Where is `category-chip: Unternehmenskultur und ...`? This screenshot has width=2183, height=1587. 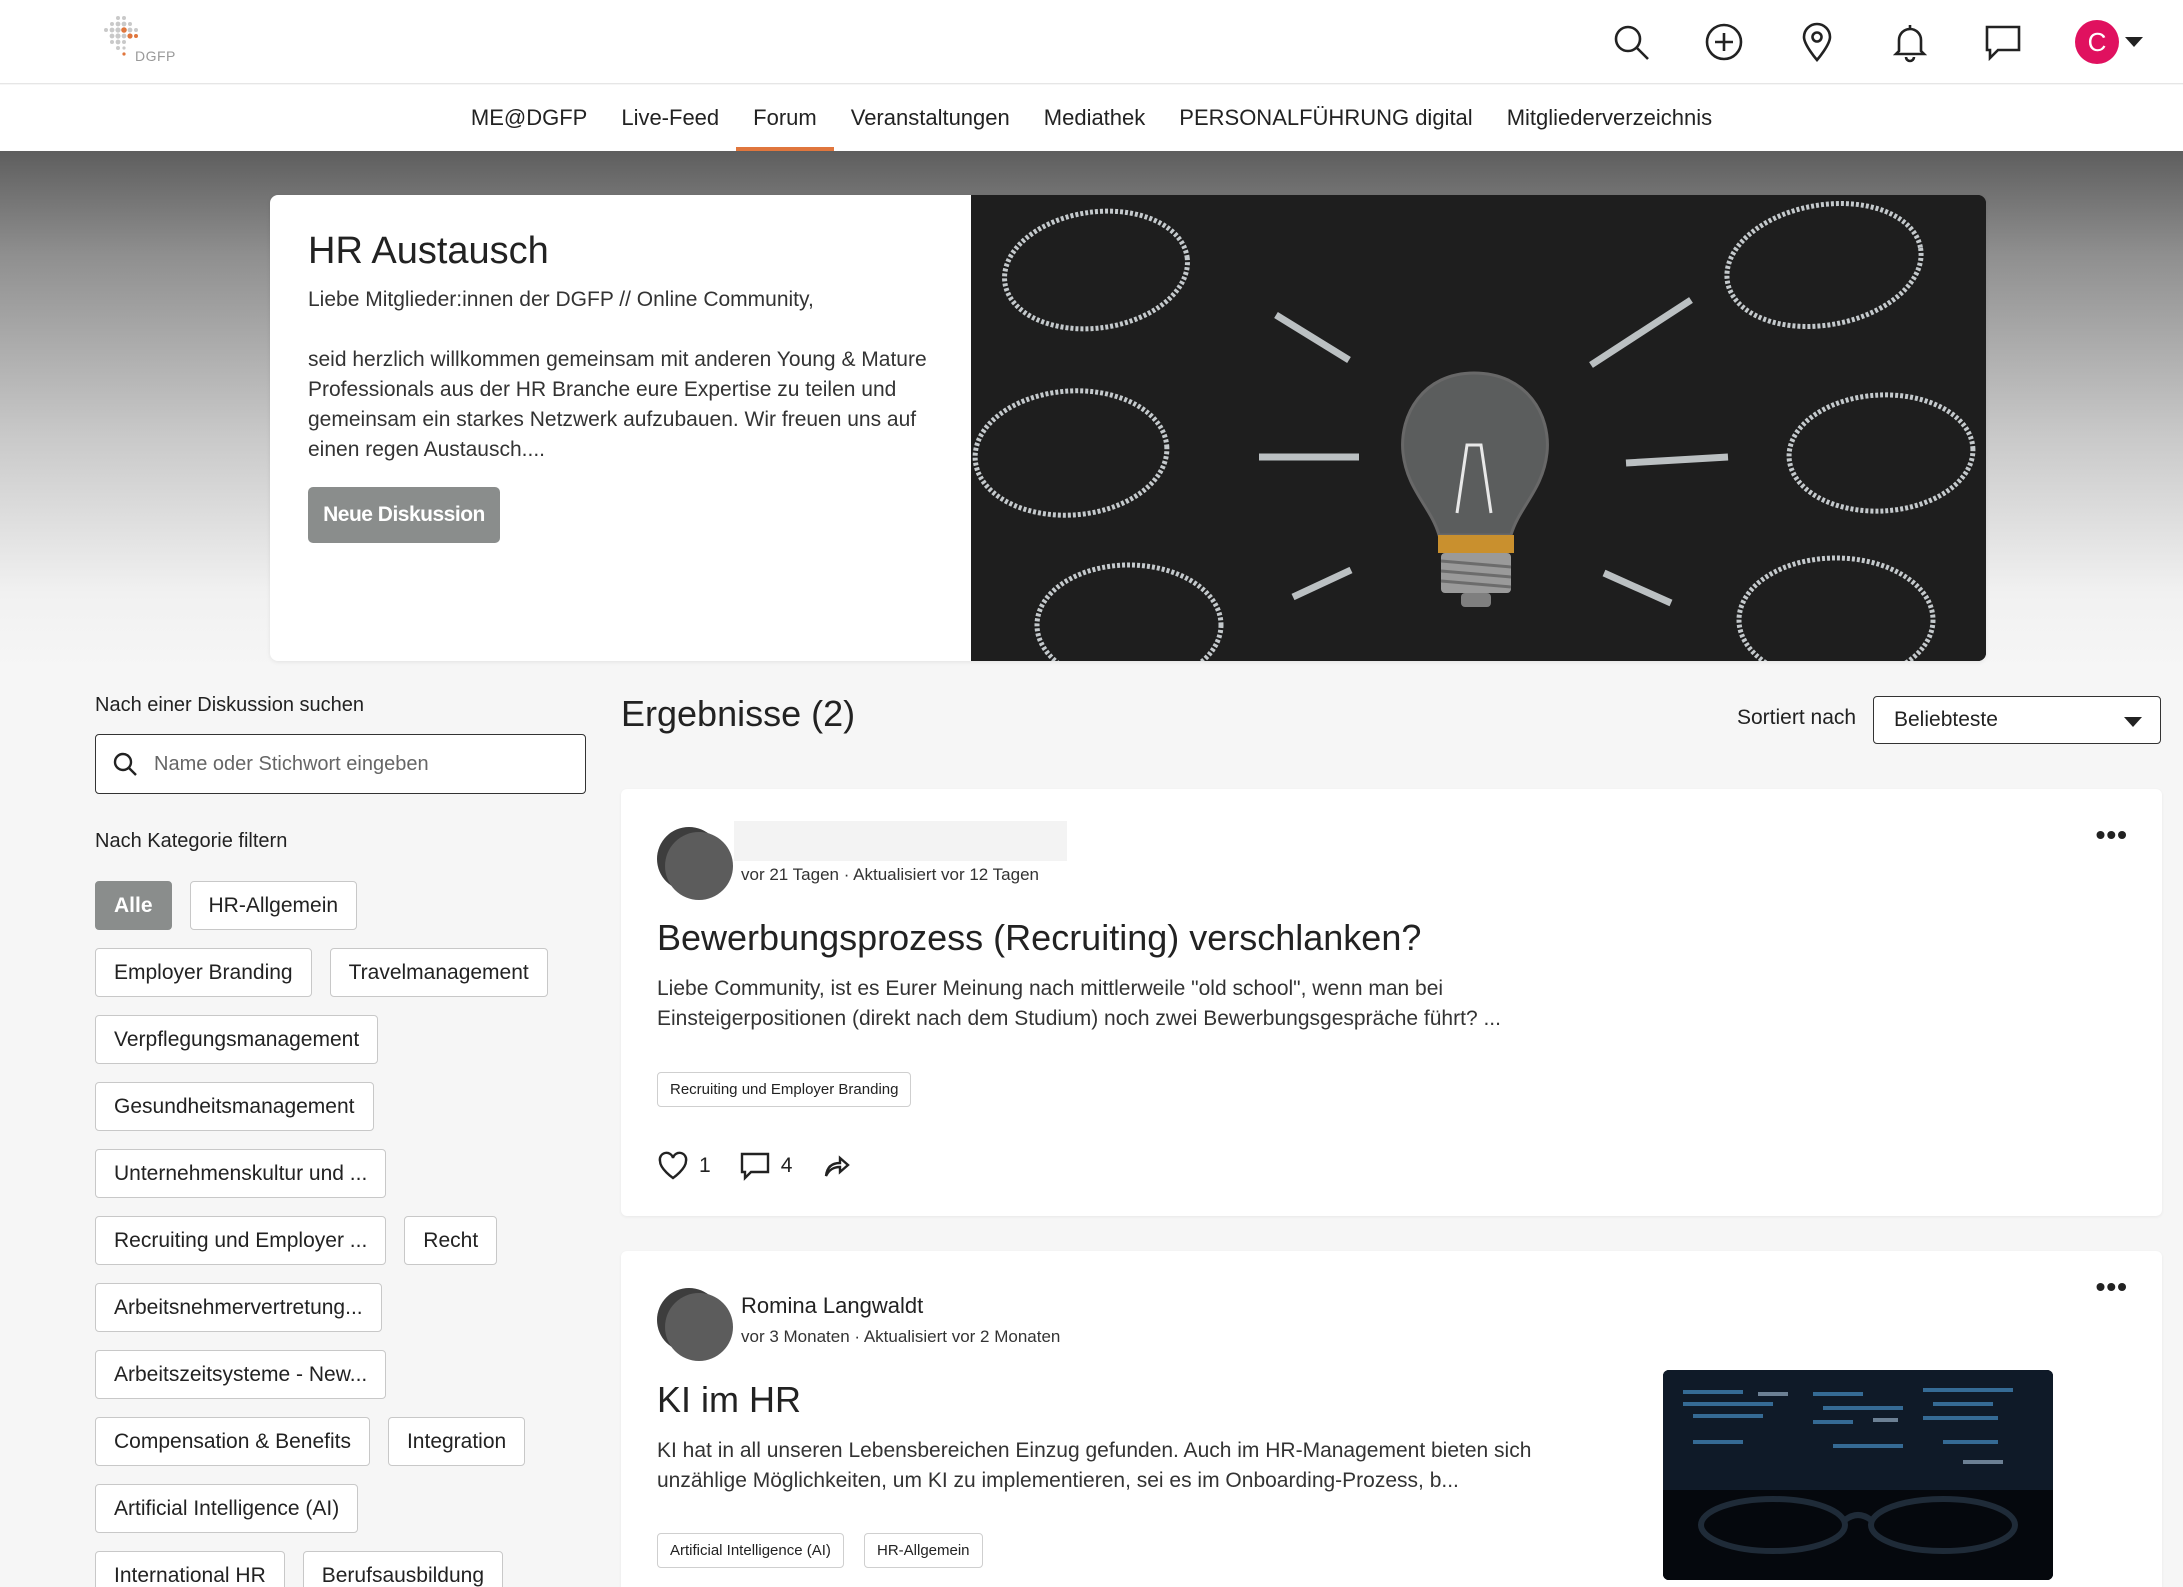
category-chip: Unternehmenskultur und ... is located at coordinates (241, 1173).